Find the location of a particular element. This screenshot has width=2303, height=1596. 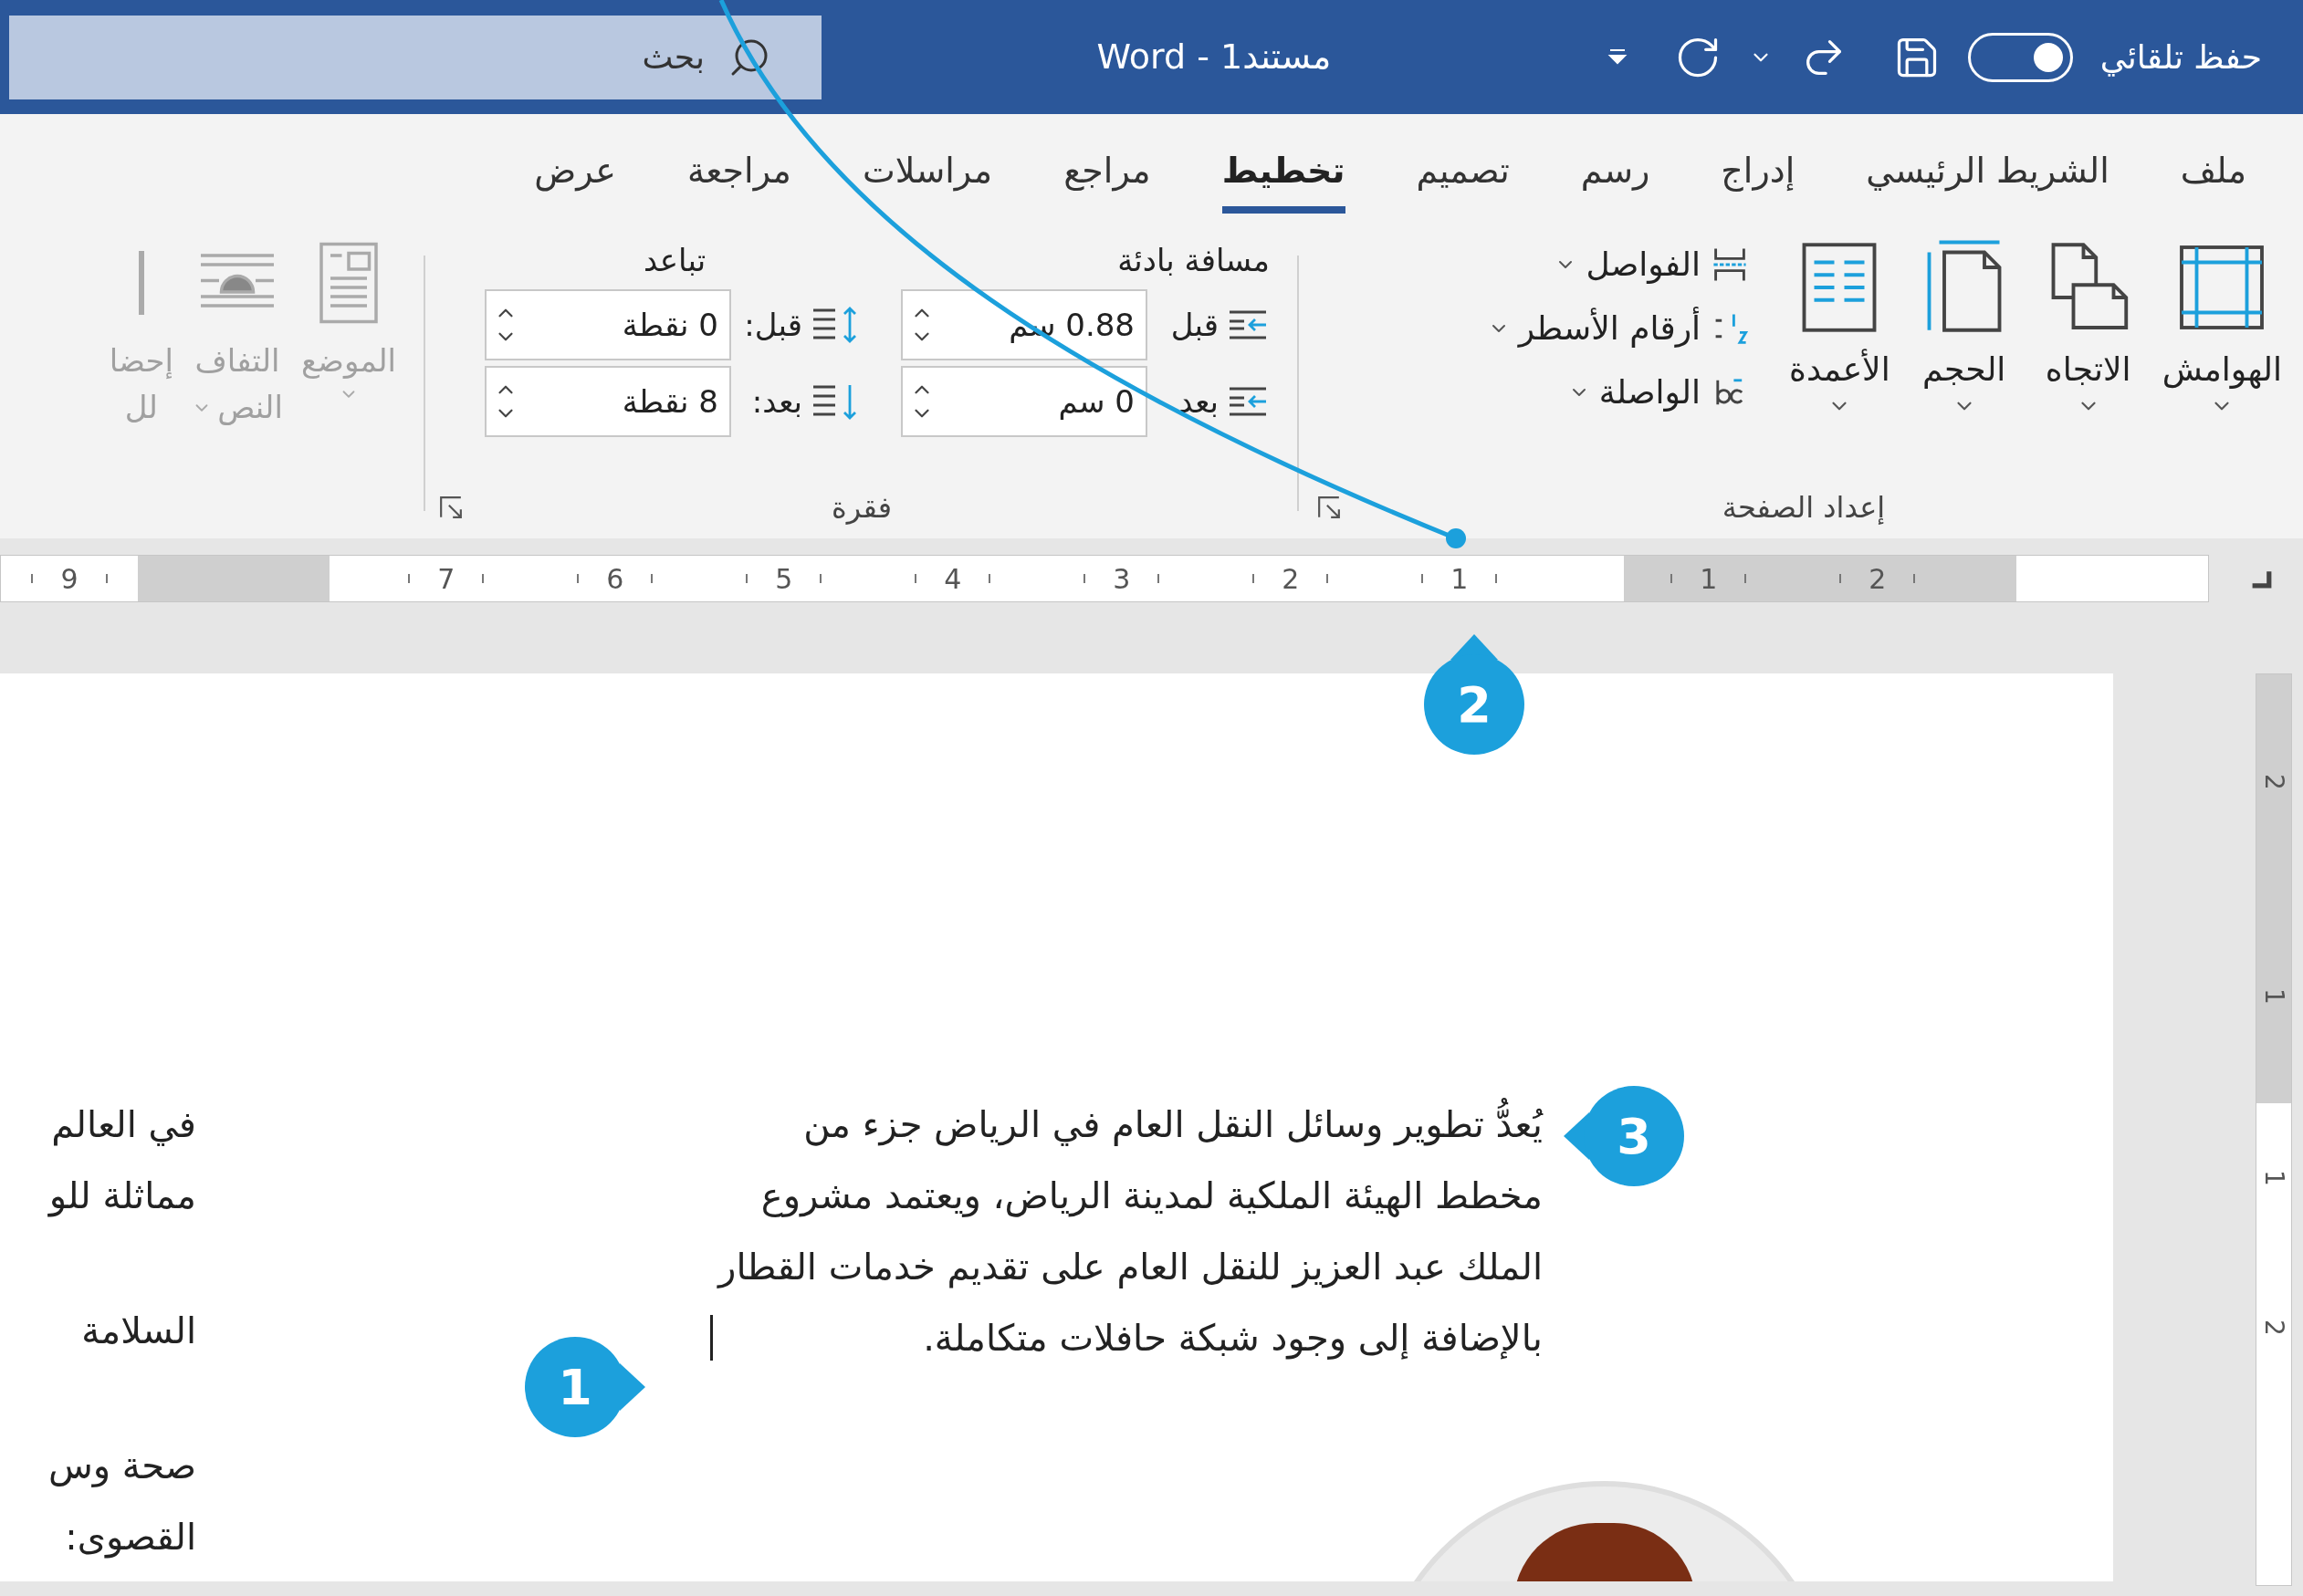

field-label: بعد is located at coordinates (1198, 402).